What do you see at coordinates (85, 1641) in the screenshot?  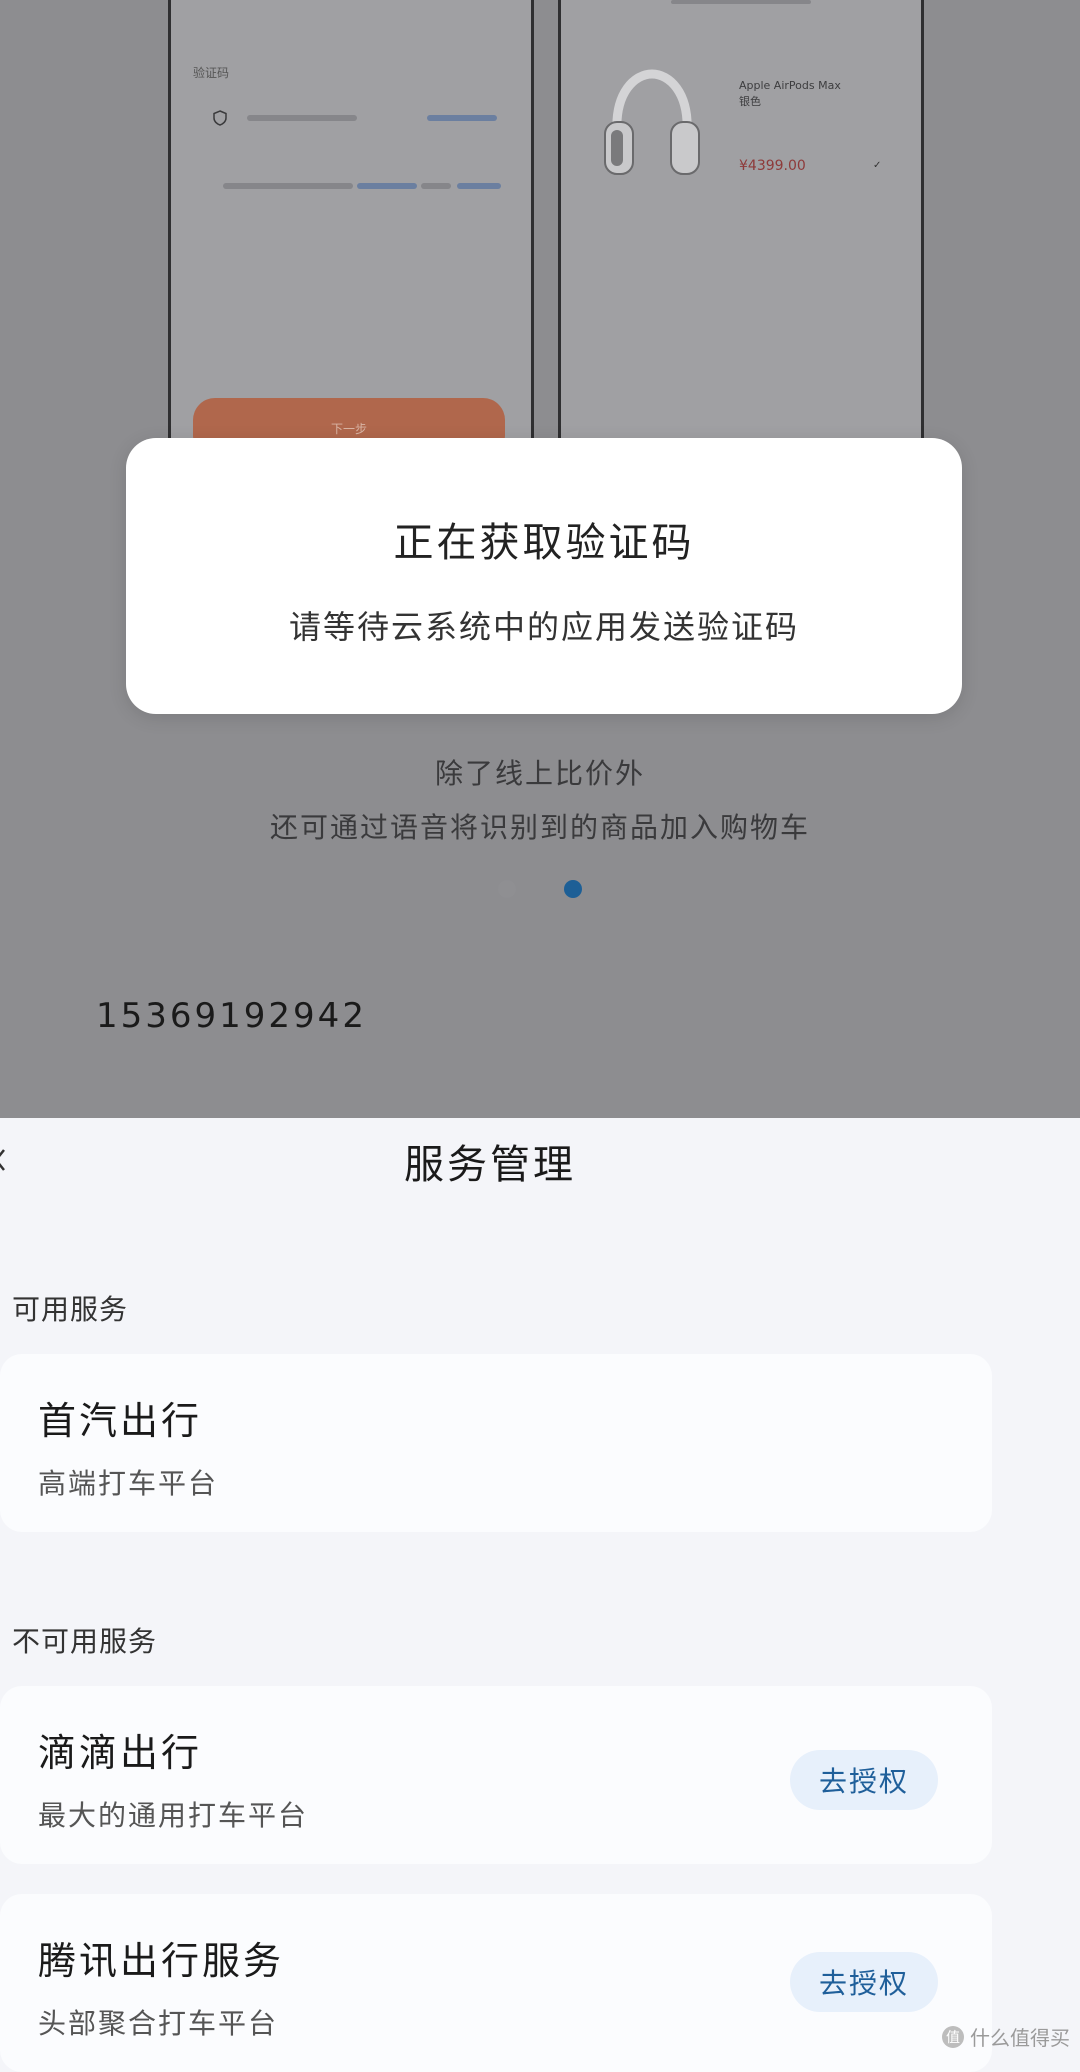 I see `section-label-unavailable: 不可用服务` at bounding box center [85, 1641].